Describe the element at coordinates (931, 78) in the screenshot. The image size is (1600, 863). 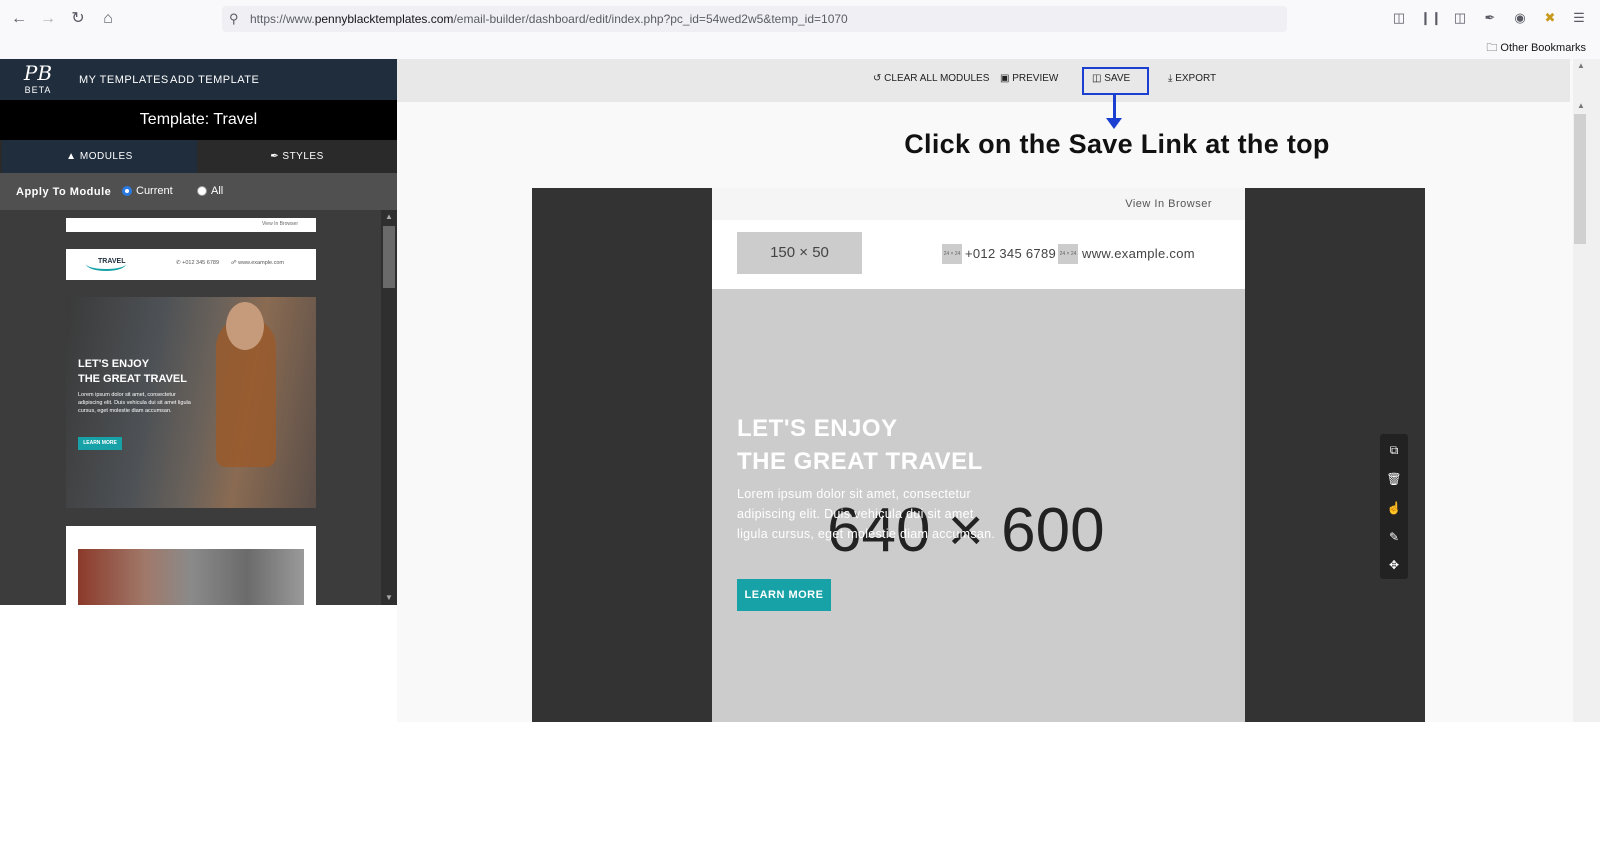
I see `clear-all-modules-button: ↺ CLEAR ALL MODULES` at that location.